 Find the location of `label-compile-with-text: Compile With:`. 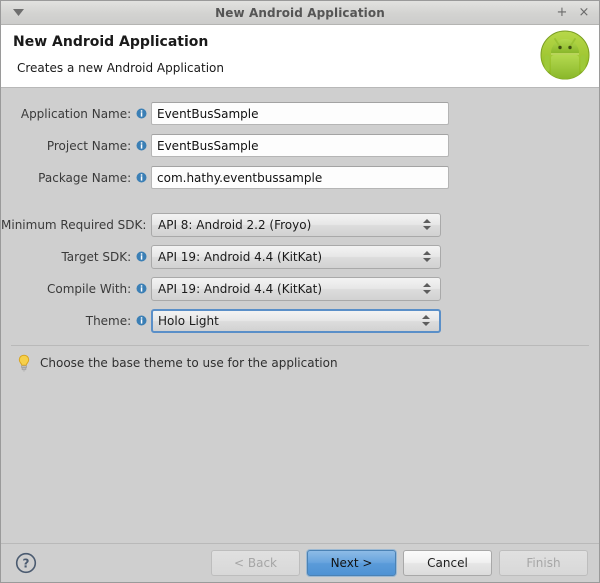

label-compile-with-text: Compile With: is located at coordinates (89, 288).